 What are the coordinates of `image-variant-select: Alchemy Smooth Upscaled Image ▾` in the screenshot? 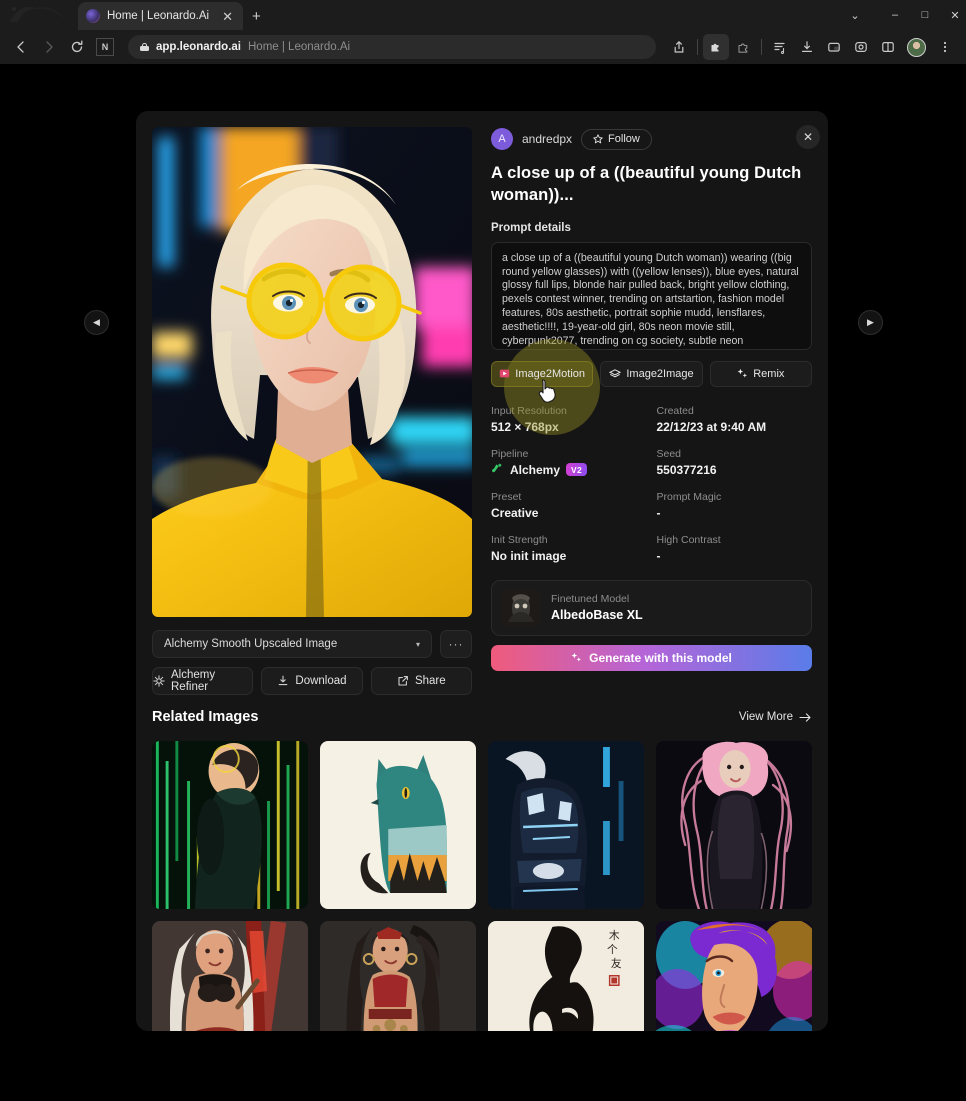 It's located at (292, 644).